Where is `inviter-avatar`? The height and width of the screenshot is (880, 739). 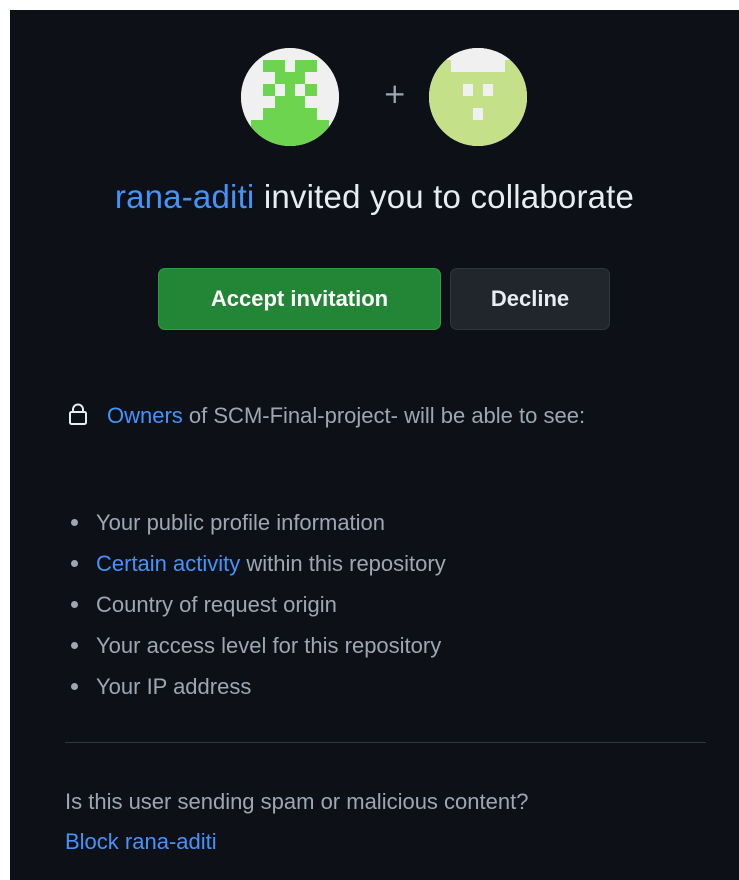 inviter-avatar is located at coordinates (290, 97).